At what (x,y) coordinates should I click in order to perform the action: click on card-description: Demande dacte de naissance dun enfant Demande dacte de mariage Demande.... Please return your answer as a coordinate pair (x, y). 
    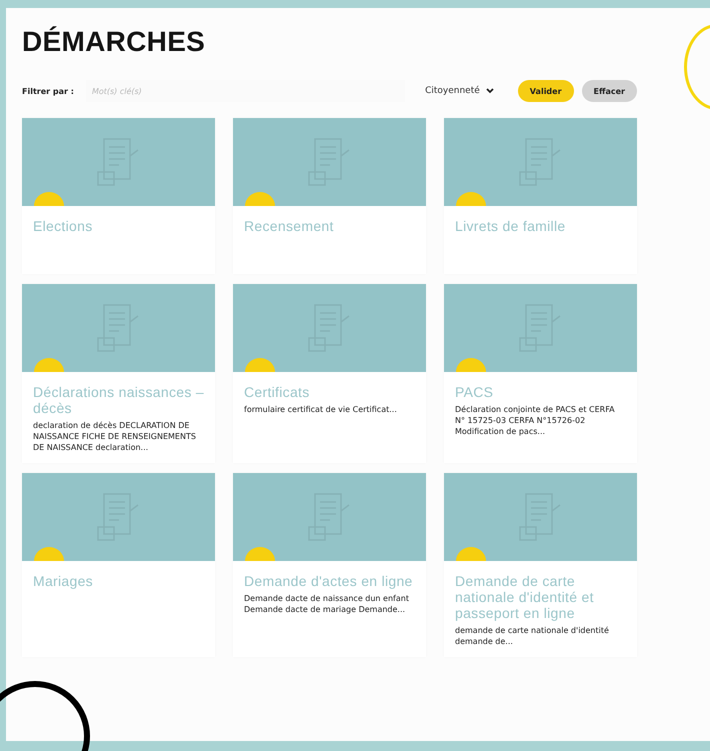
    Looking at the image, I should click on (326, 604).